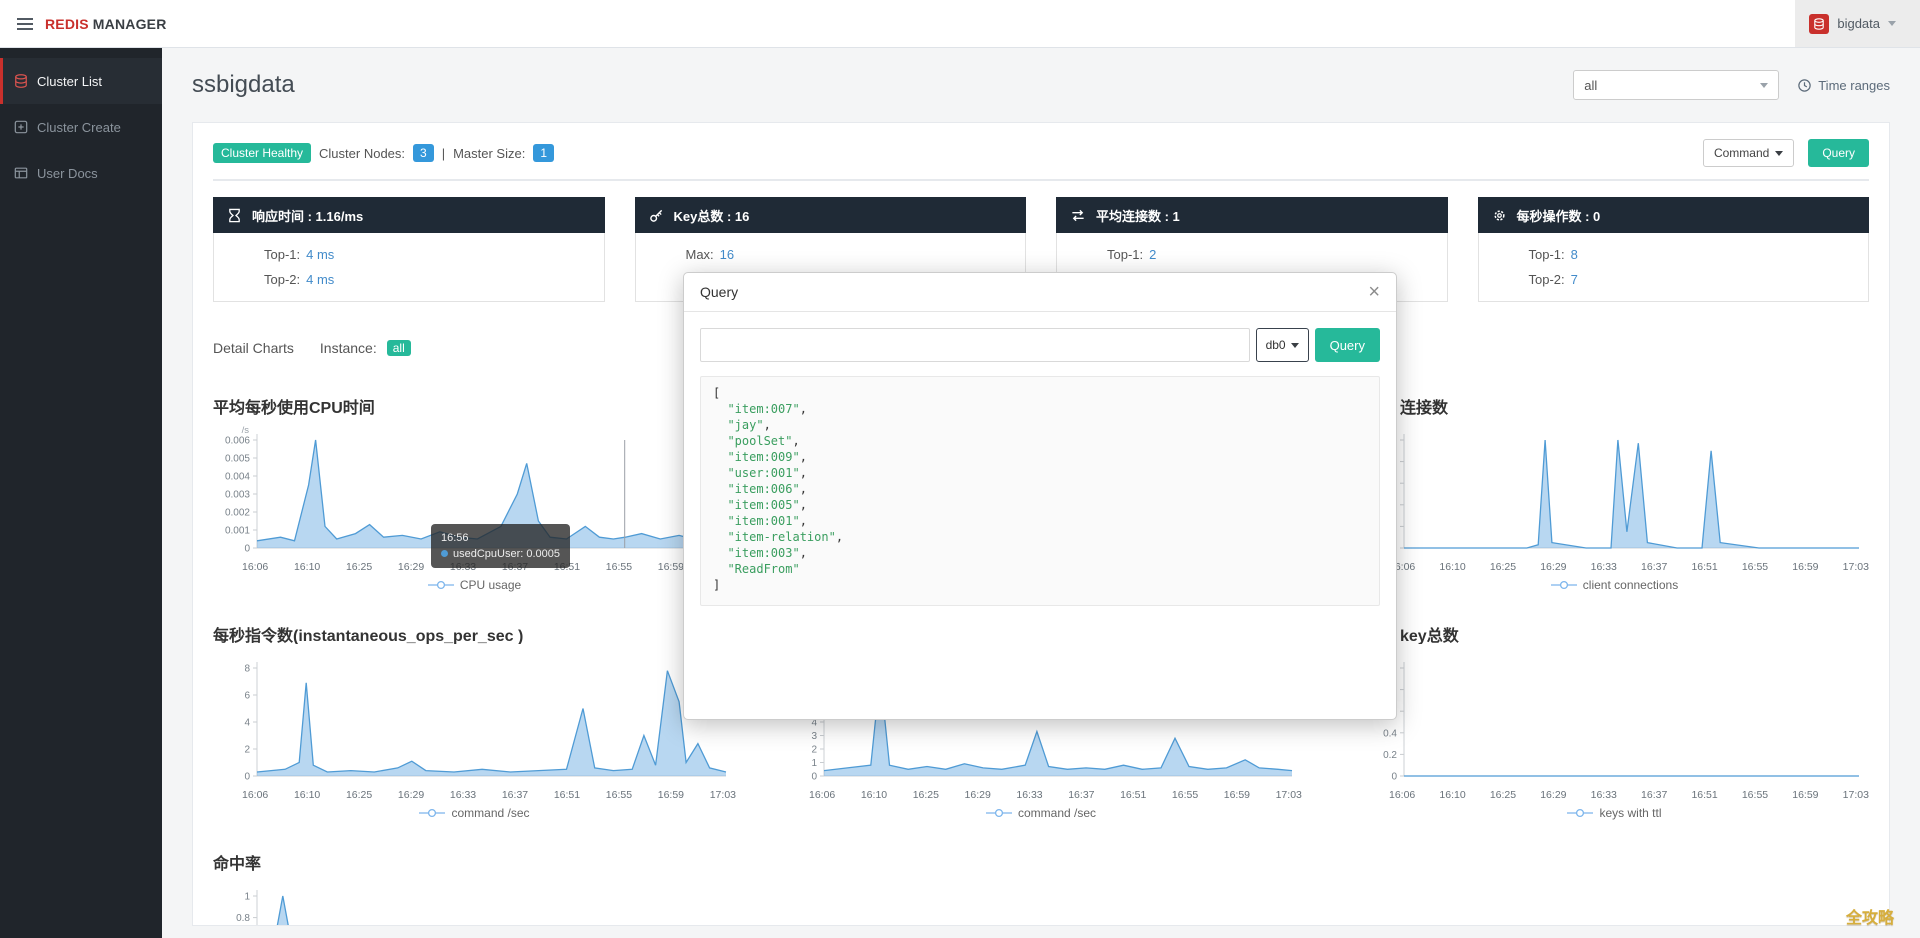 Image resolution: width=1920 pixels, height=938 pixels. I want to click on svg-text: 0.001, so click(237, 531).